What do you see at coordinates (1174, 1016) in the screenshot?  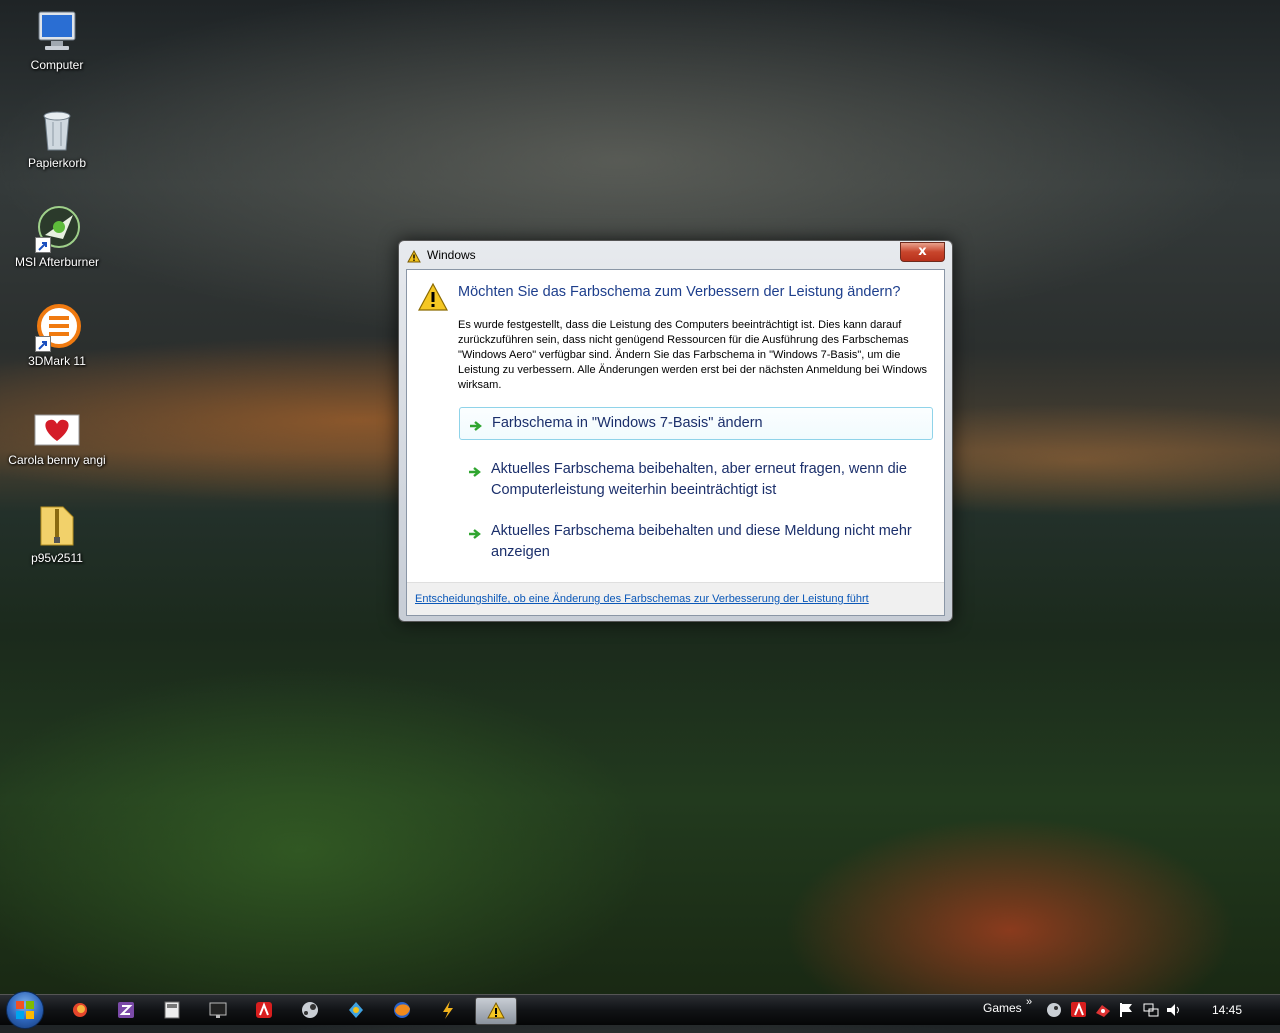 I see `volume-icon` at bounding box center [1174, 1016].